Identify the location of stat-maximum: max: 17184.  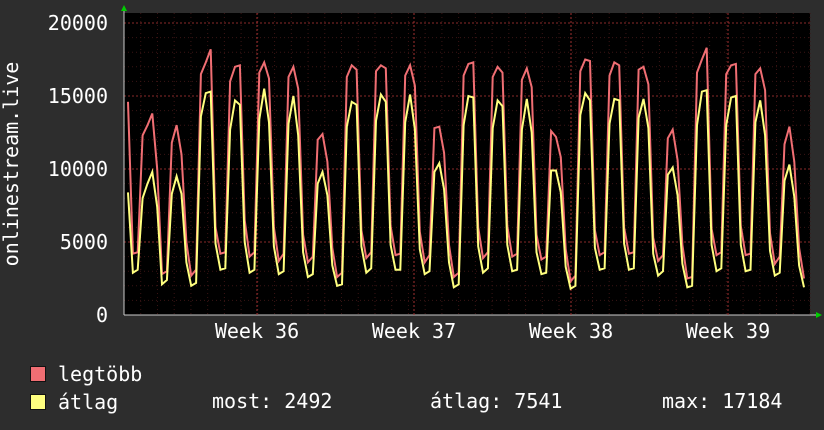
(722, 401).